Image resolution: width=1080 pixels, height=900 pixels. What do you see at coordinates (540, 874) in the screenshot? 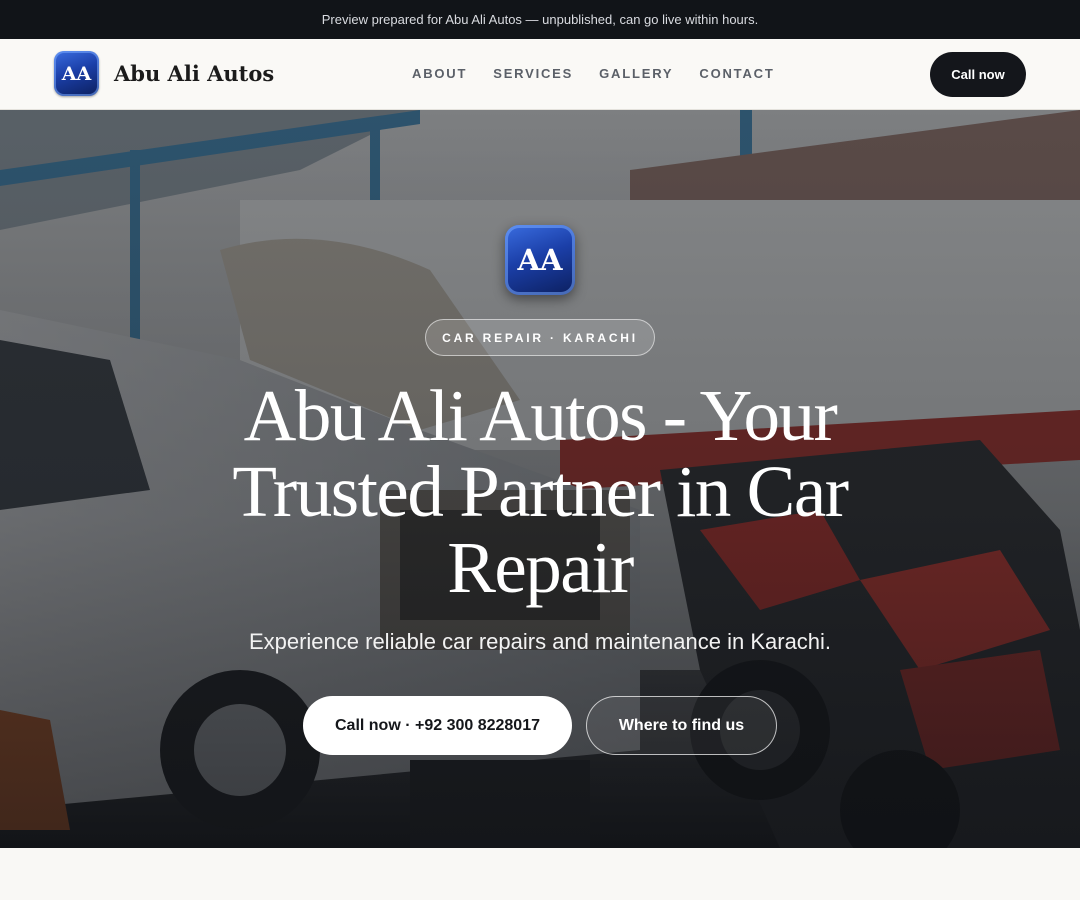
I see `next-section` at bounding box center [540, 874].